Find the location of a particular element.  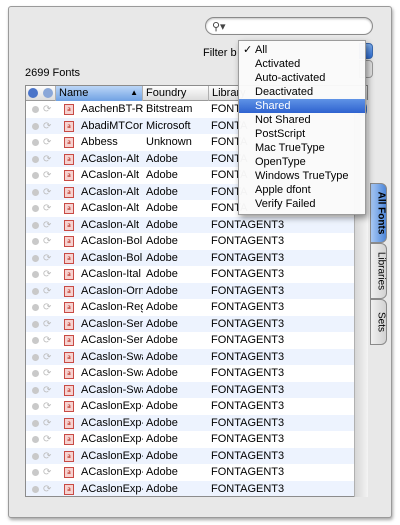

tab-sets: Sets is located at coordinates (378, 322).